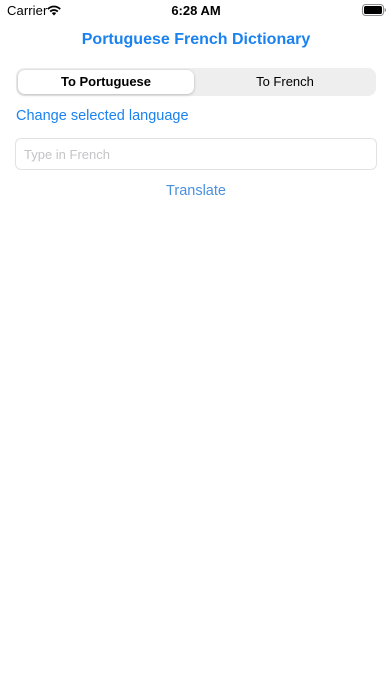 This screenshot has height=696, width=392. Describe the element at coordinates (196, 191) in the screenshot. I see `translate-button: Translate` at that location.